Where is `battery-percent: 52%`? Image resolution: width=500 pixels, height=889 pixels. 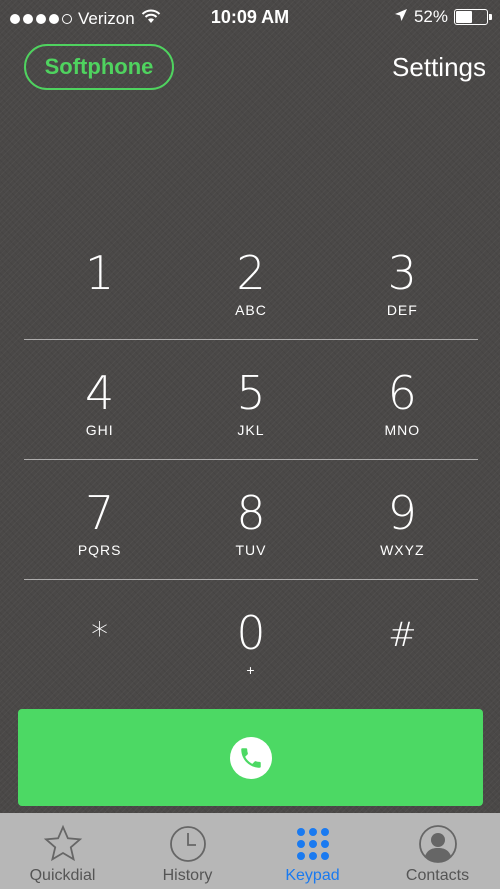
battery-percent: 52% is located at coordinates (430, 16).